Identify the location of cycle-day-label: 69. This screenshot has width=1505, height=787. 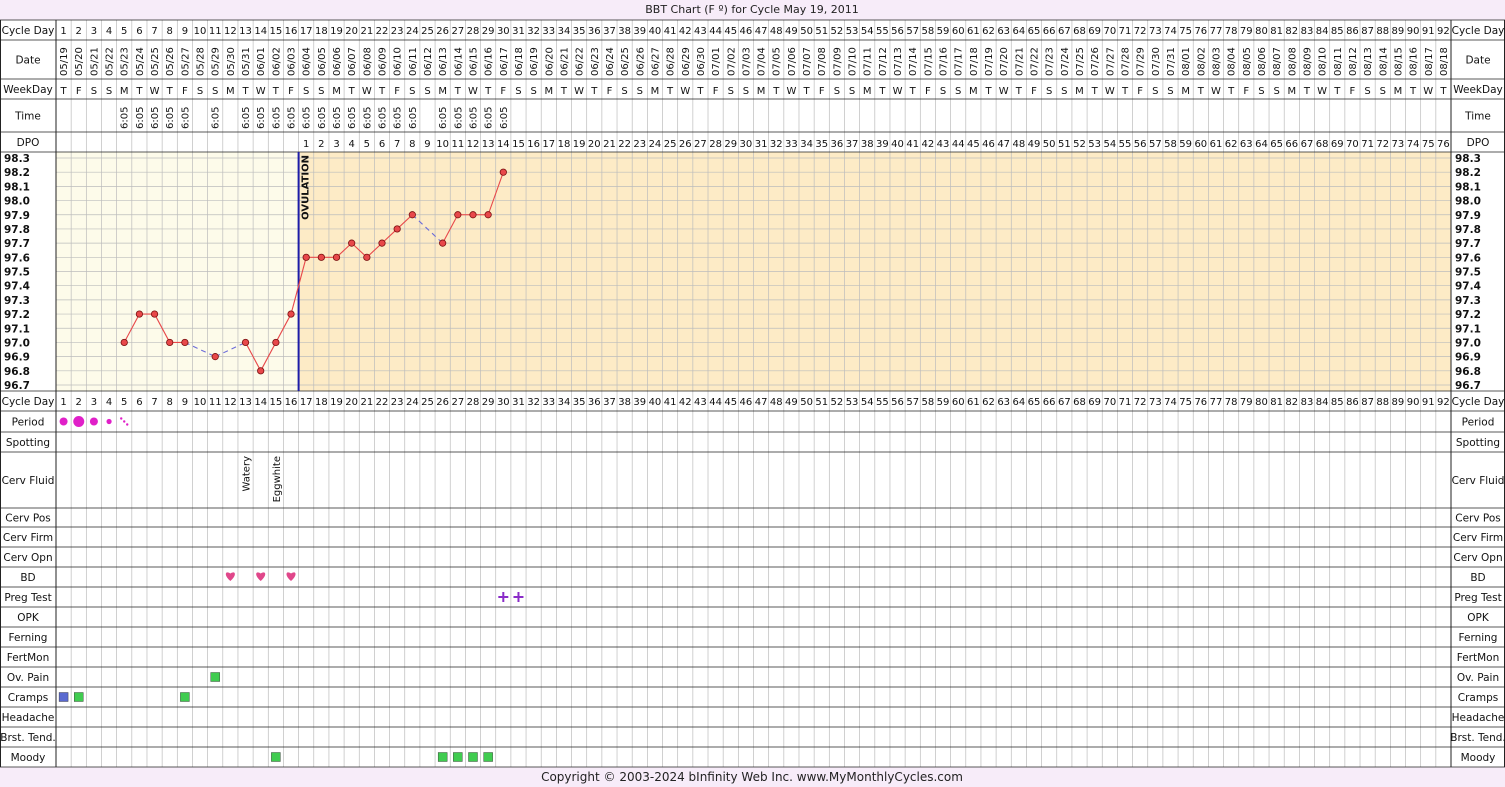
(1094, 31).